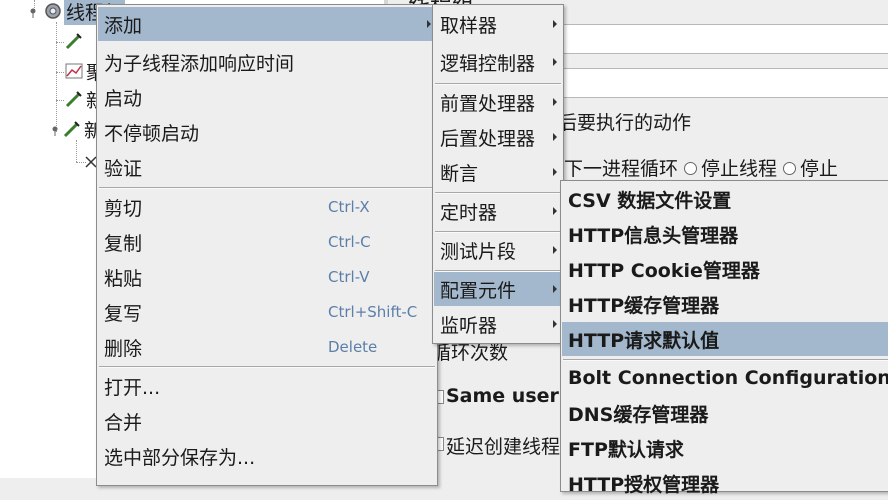  Describe the element at coordinates (725, 304) in the screenshot. I see `menu-item-http-cache-manager: HTTP缓存管理器` at that location.